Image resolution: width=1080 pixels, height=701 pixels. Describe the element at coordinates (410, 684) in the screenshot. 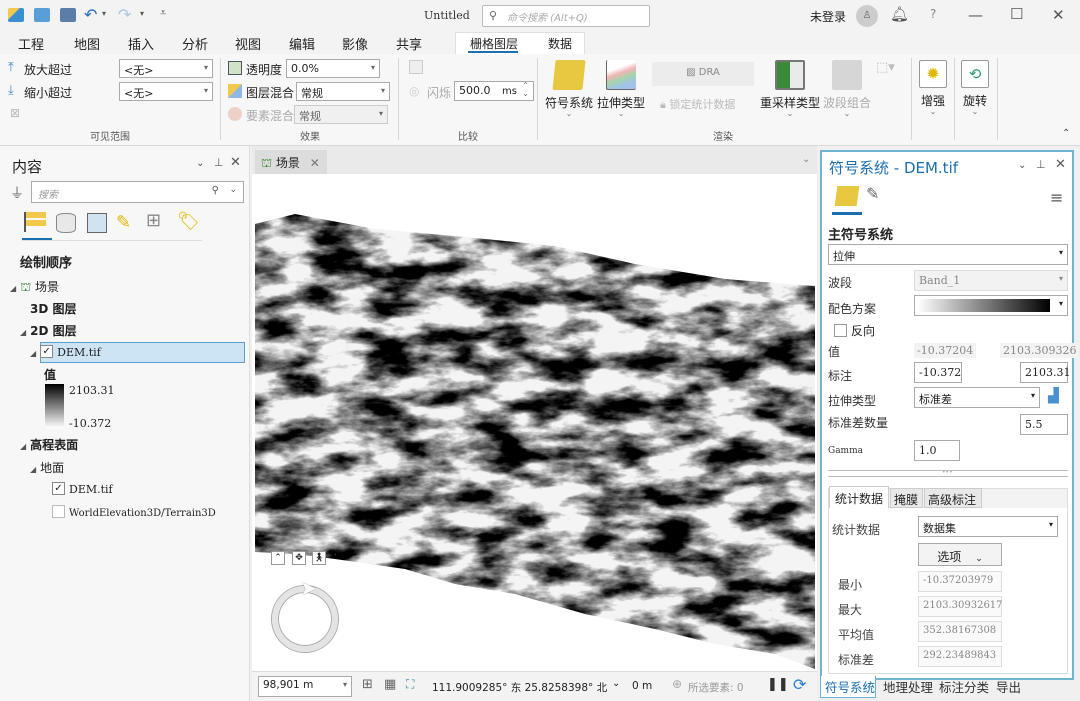

I see `snapping-icon: ⛶` at that location.